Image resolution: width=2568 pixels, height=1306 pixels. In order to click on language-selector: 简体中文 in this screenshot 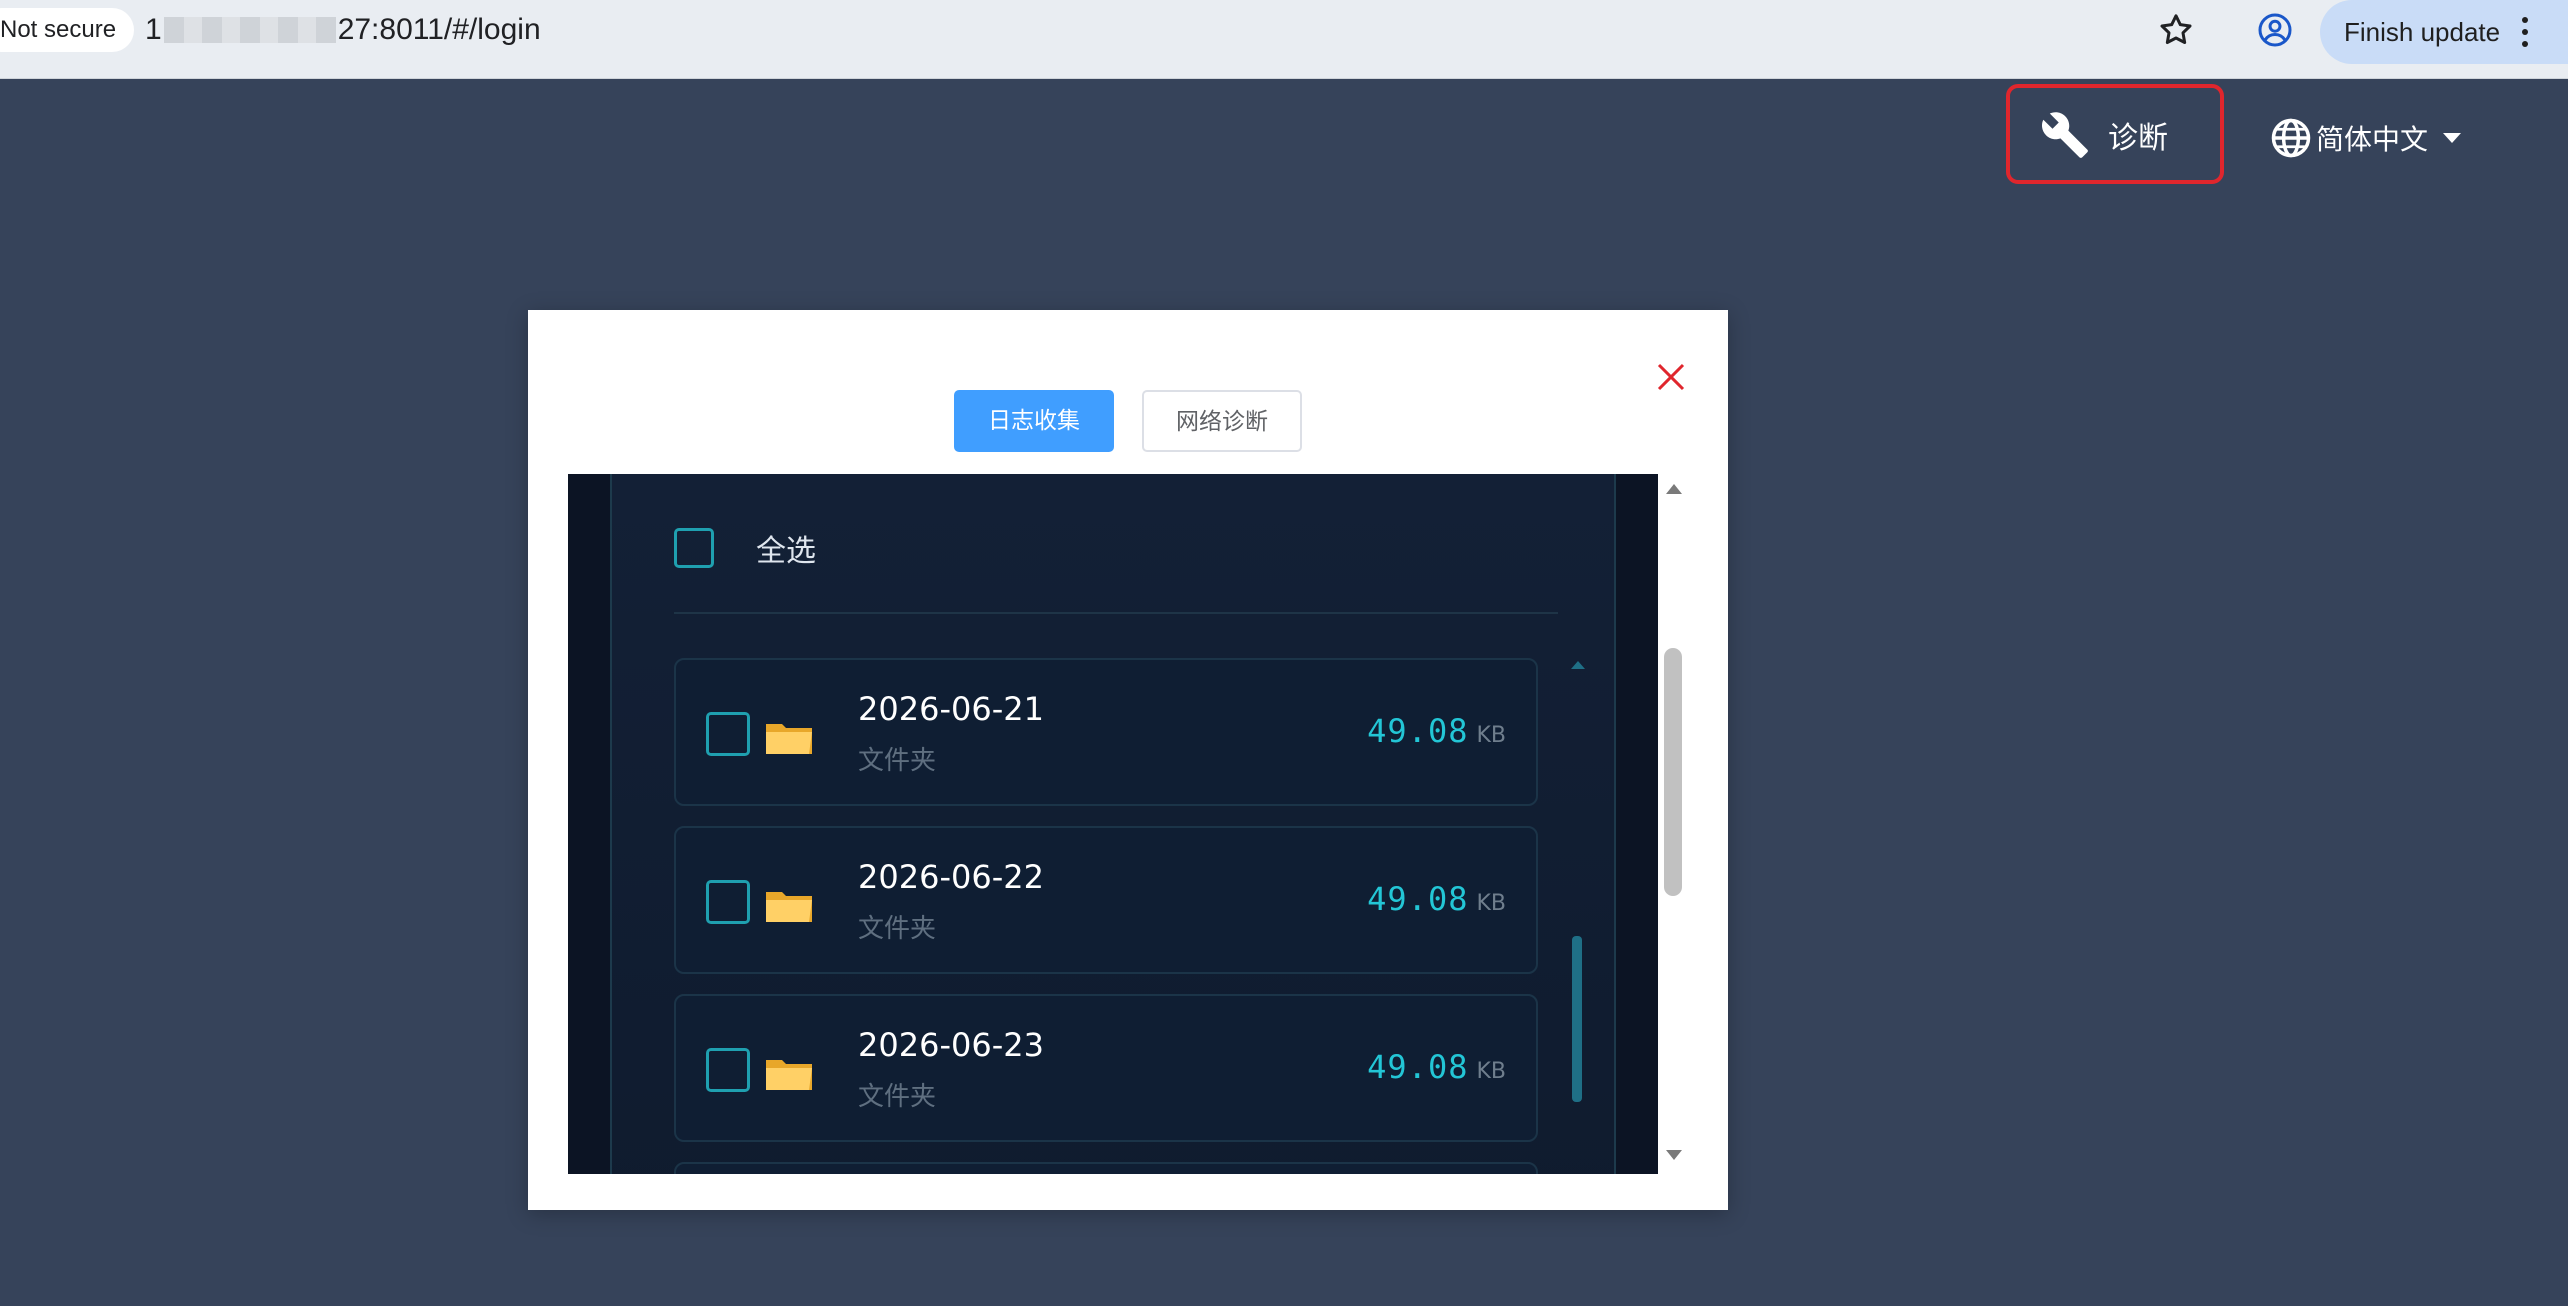, I will do `click(2366, 138)`.